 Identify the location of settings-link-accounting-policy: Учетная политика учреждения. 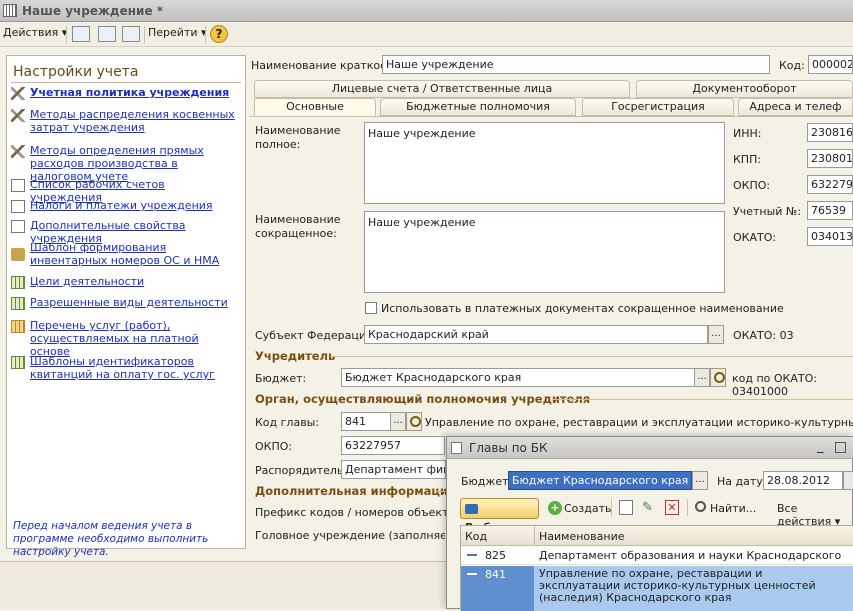
(127, 93).